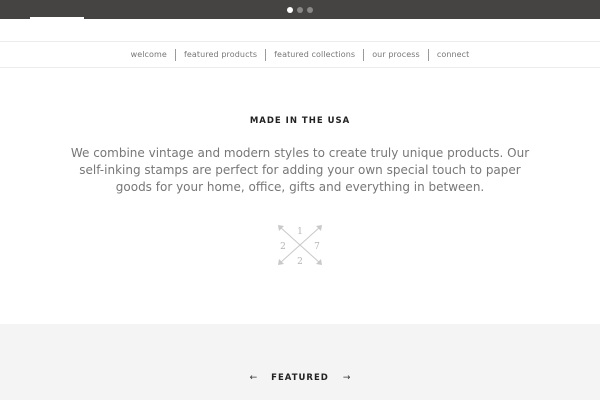 This screenshot has width=600, height=400. I want to click on slider-dots, so click(300, 10).